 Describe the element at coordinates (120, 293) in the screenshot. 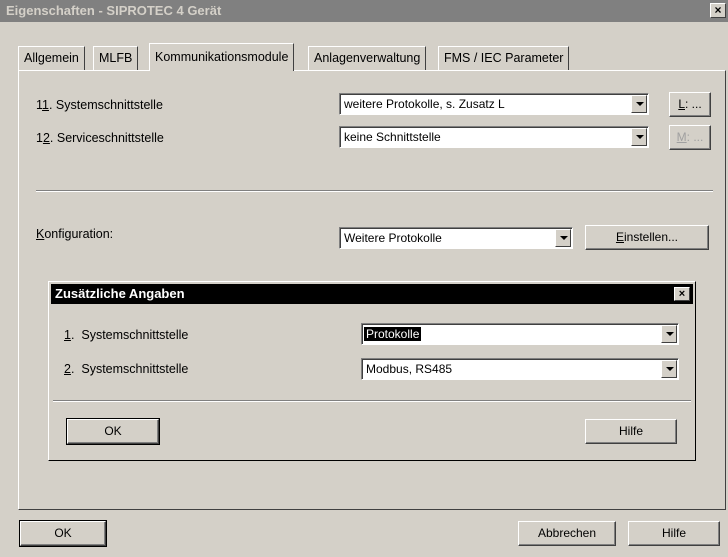

I see `subdialog-title: Zusätzliche Angaben` at that location.